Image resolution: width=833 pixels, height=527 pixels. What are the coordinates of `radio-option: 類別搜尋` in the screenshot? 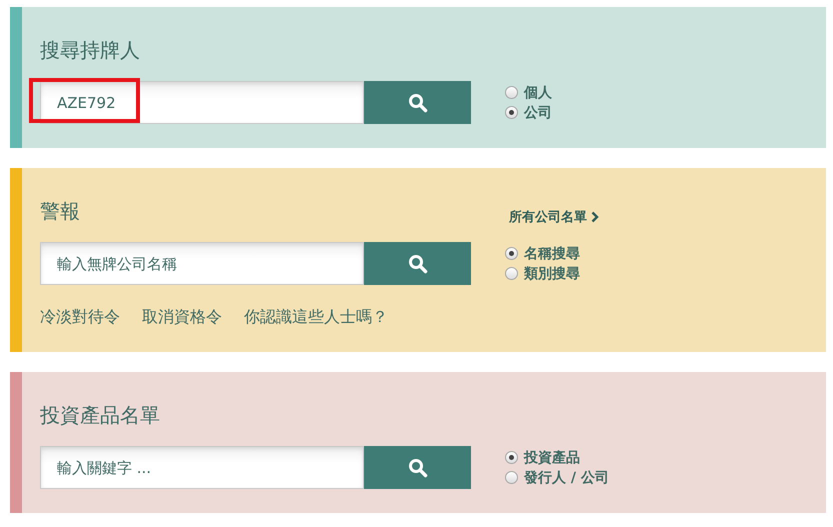 It's located at (542, 273).